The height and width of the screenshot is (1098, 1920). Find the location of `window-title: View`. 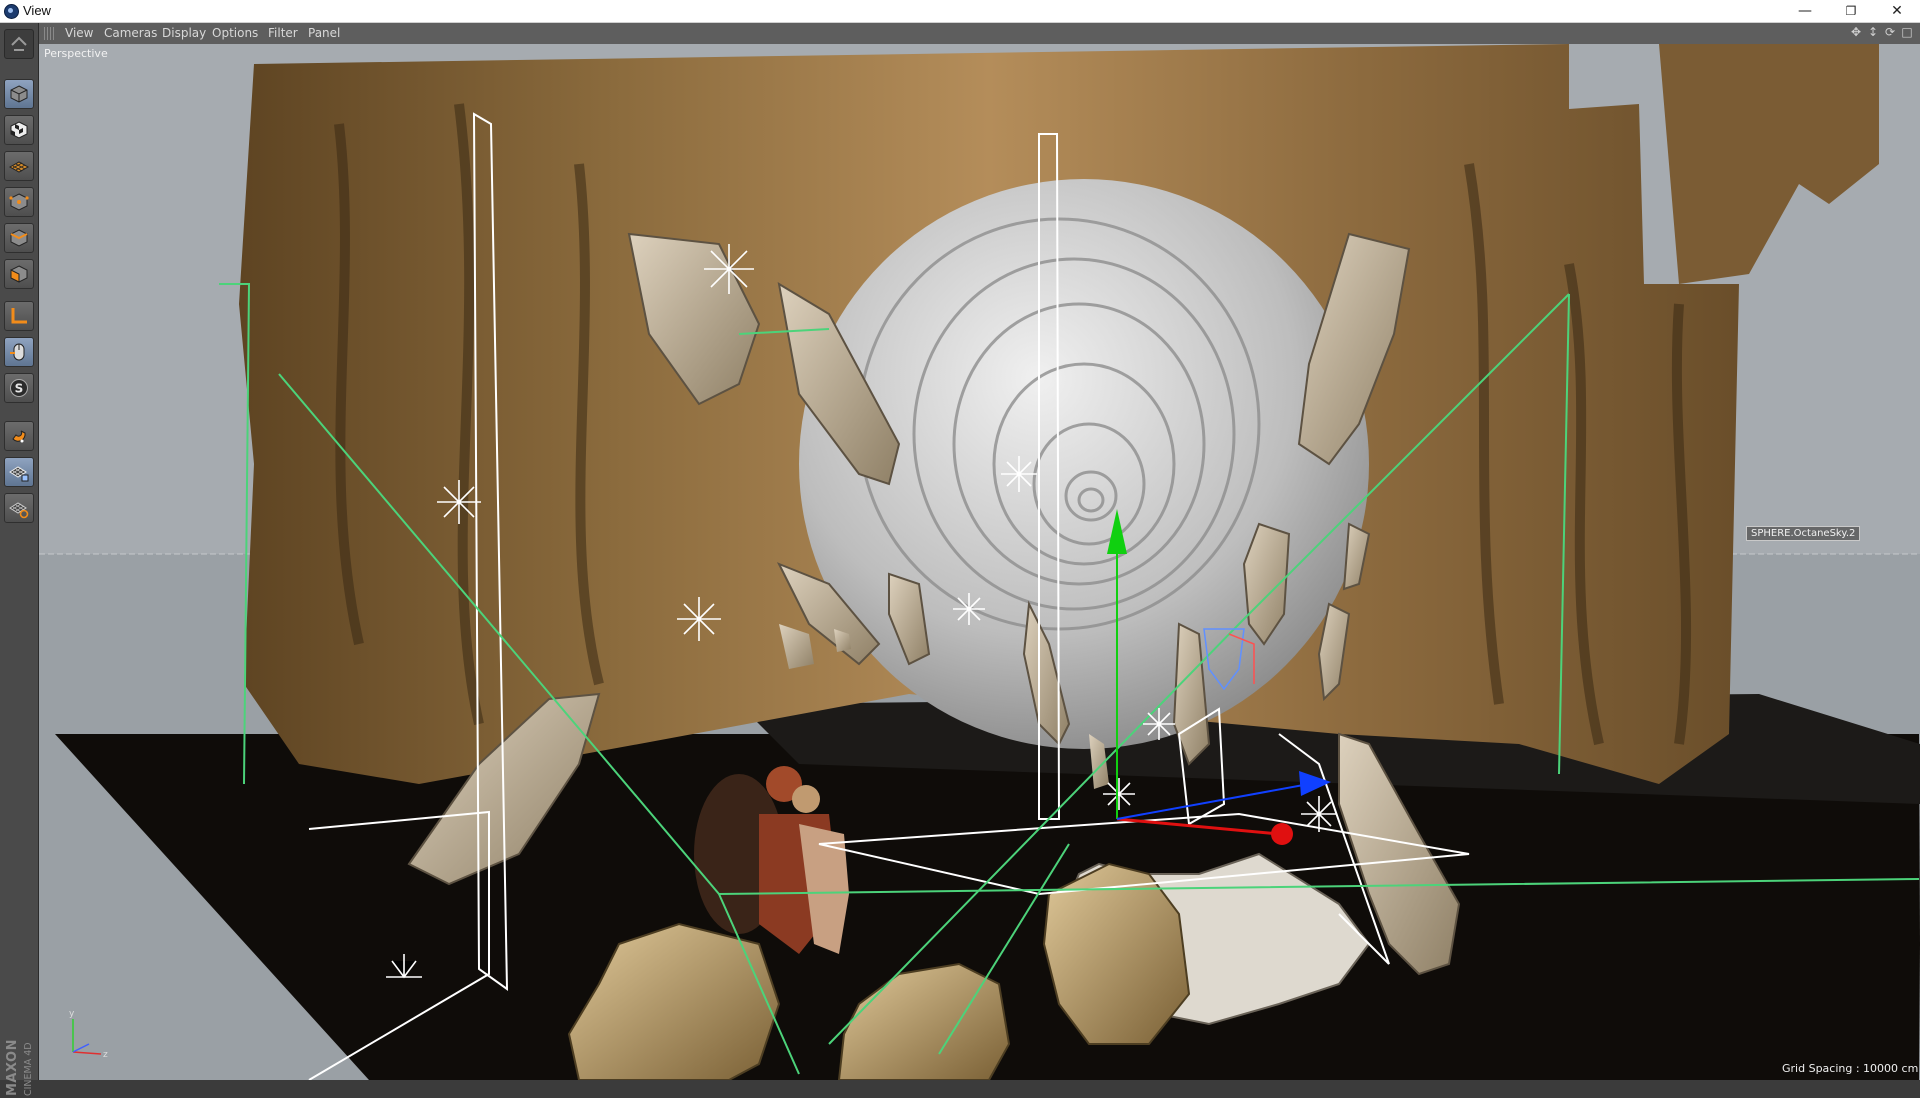

window-title: View is located at coordinates (37, 10).